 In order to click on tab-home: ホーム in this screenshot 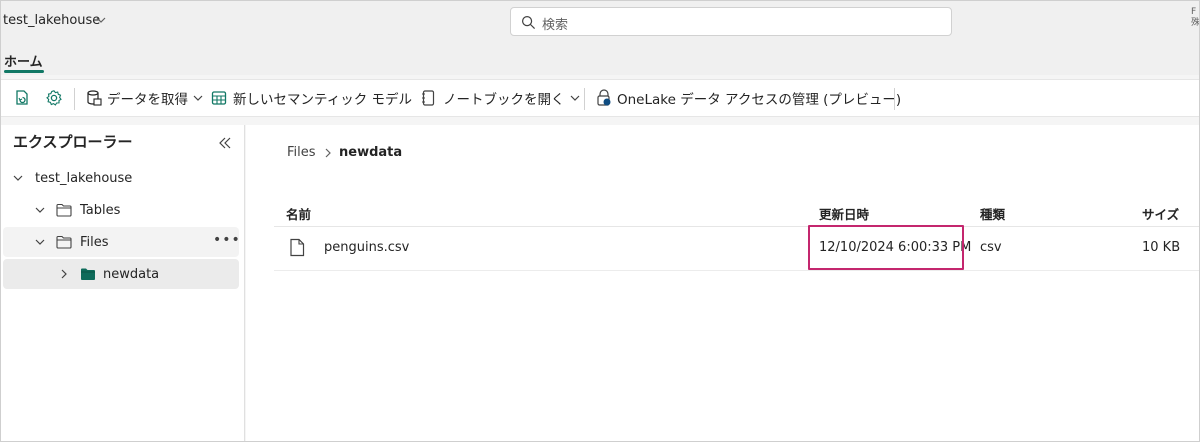, I will do `click(23, 60)`.